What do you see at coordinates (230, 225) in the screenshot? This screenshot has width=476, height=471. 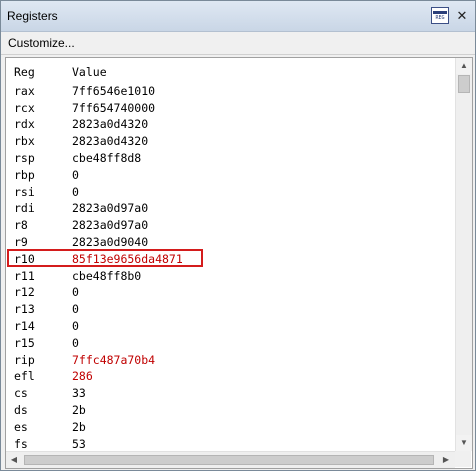 I see `register-row-r8: r8 2823a0d97a0` at bounding box center [230, 225].